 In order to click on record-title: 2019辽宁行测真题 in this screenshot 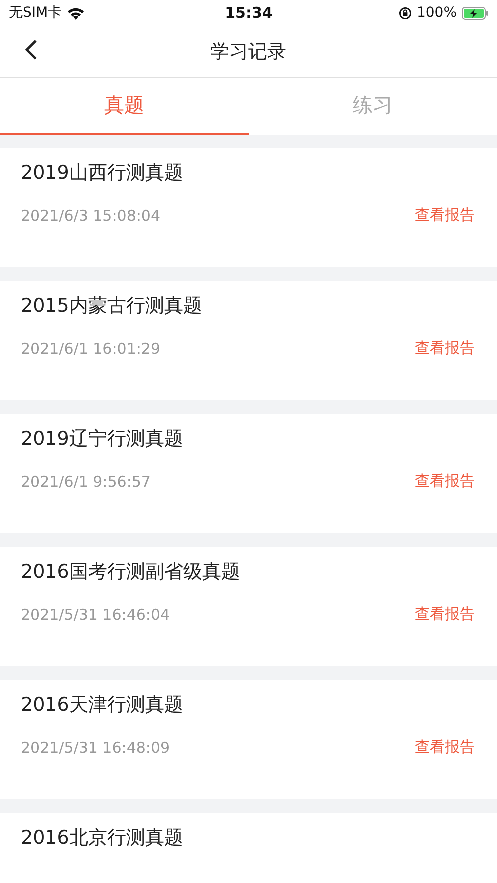, I will do `click(102, 439)`.